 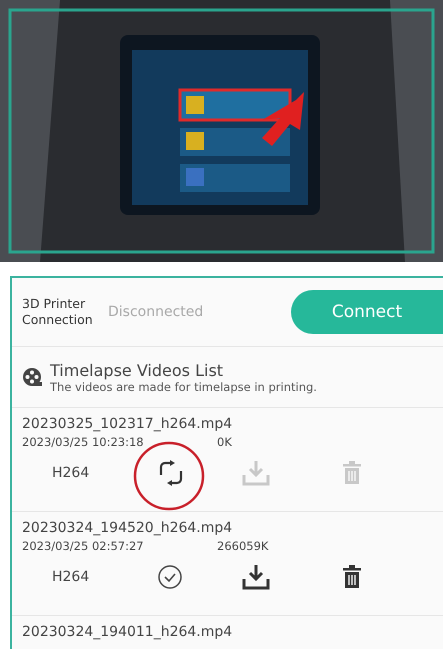 I want to click on film-reel-icon, so click(x=32, y=377).